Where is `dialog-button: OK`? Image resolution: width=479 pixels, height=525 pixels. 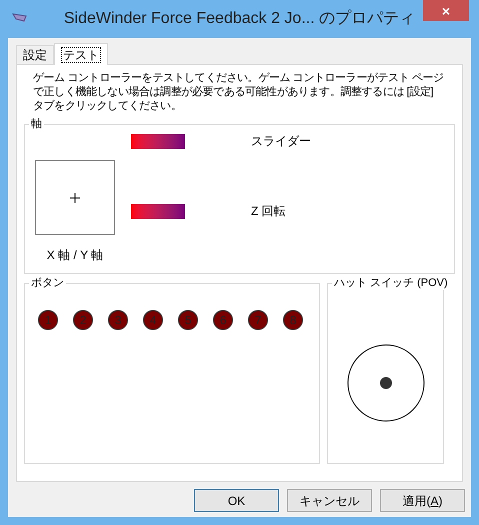 dialog-button: OK is located at coordinates (236, 500).